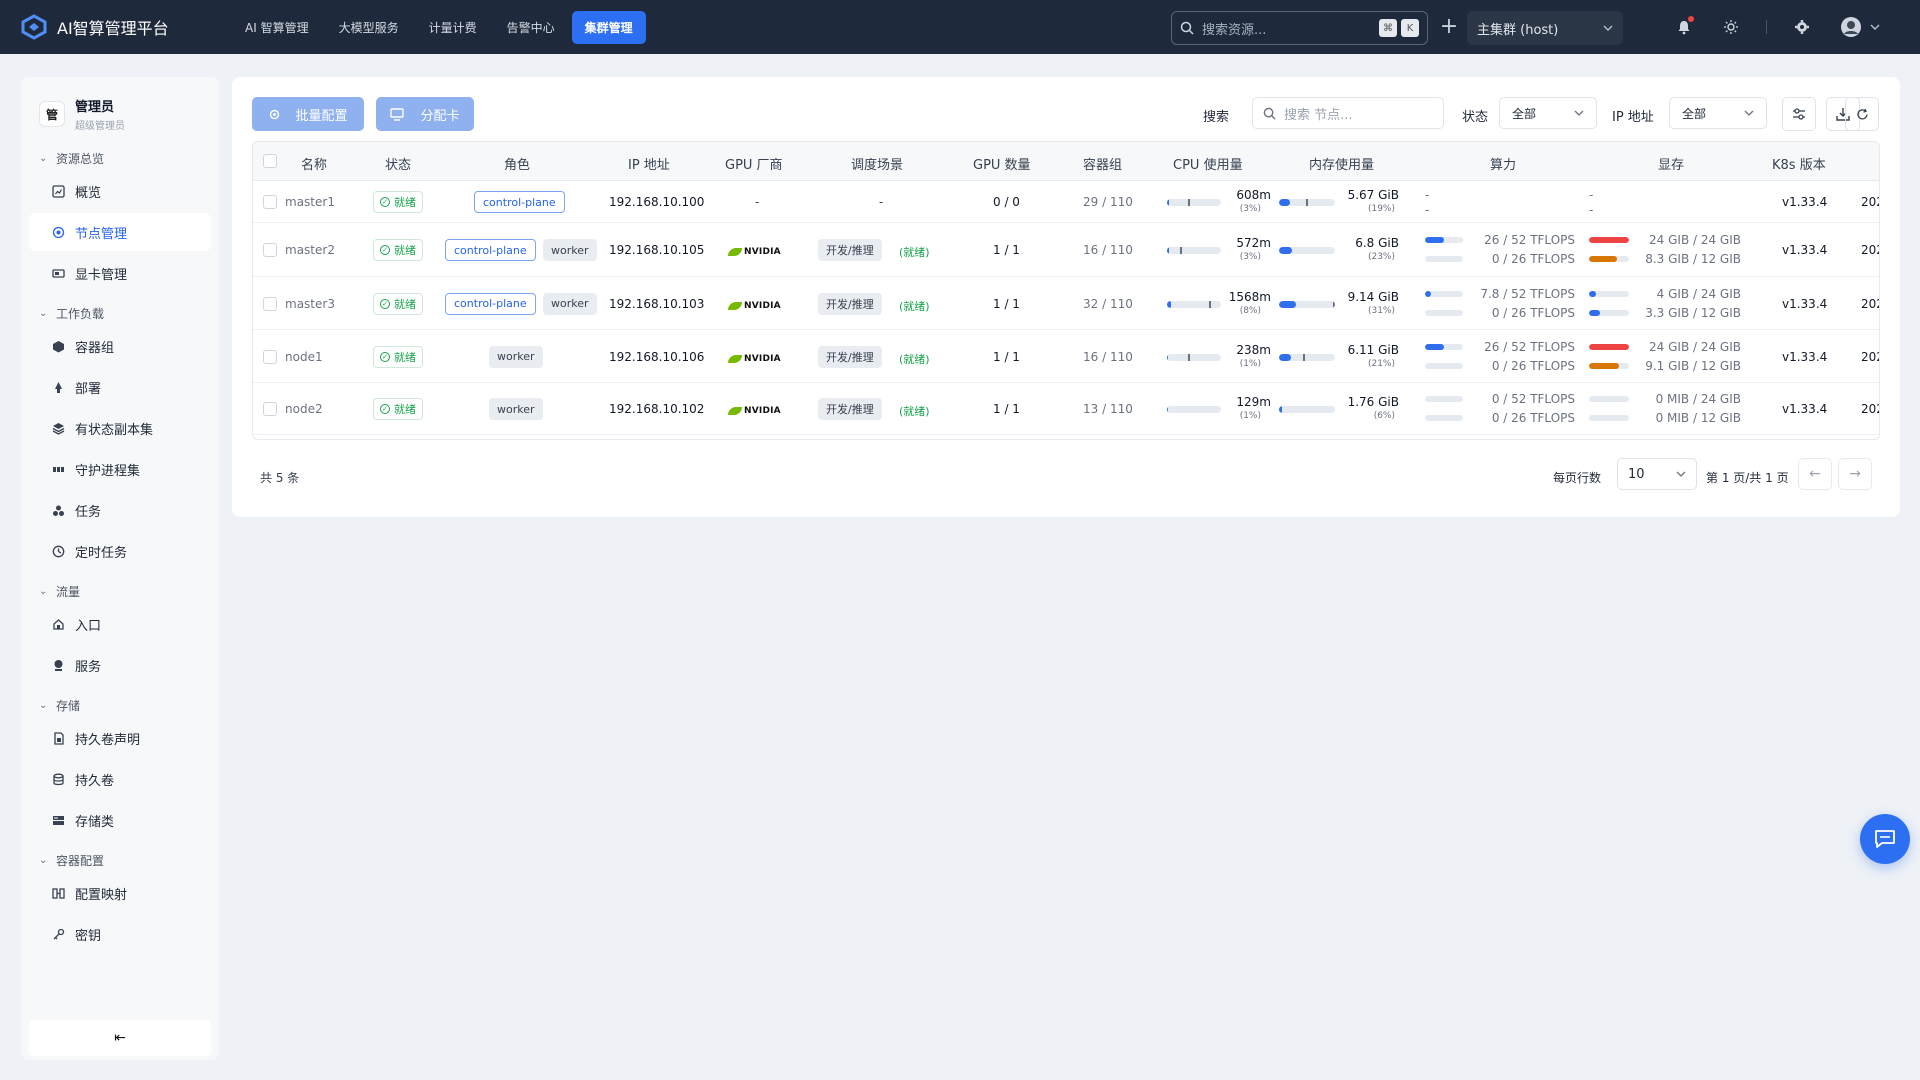 The width and height of the screenshot is (1920, 1080). What do you see at coordinates (398, 163) in the screenshot?
I see `col-status: 状态` at bounding box center [398, 163].